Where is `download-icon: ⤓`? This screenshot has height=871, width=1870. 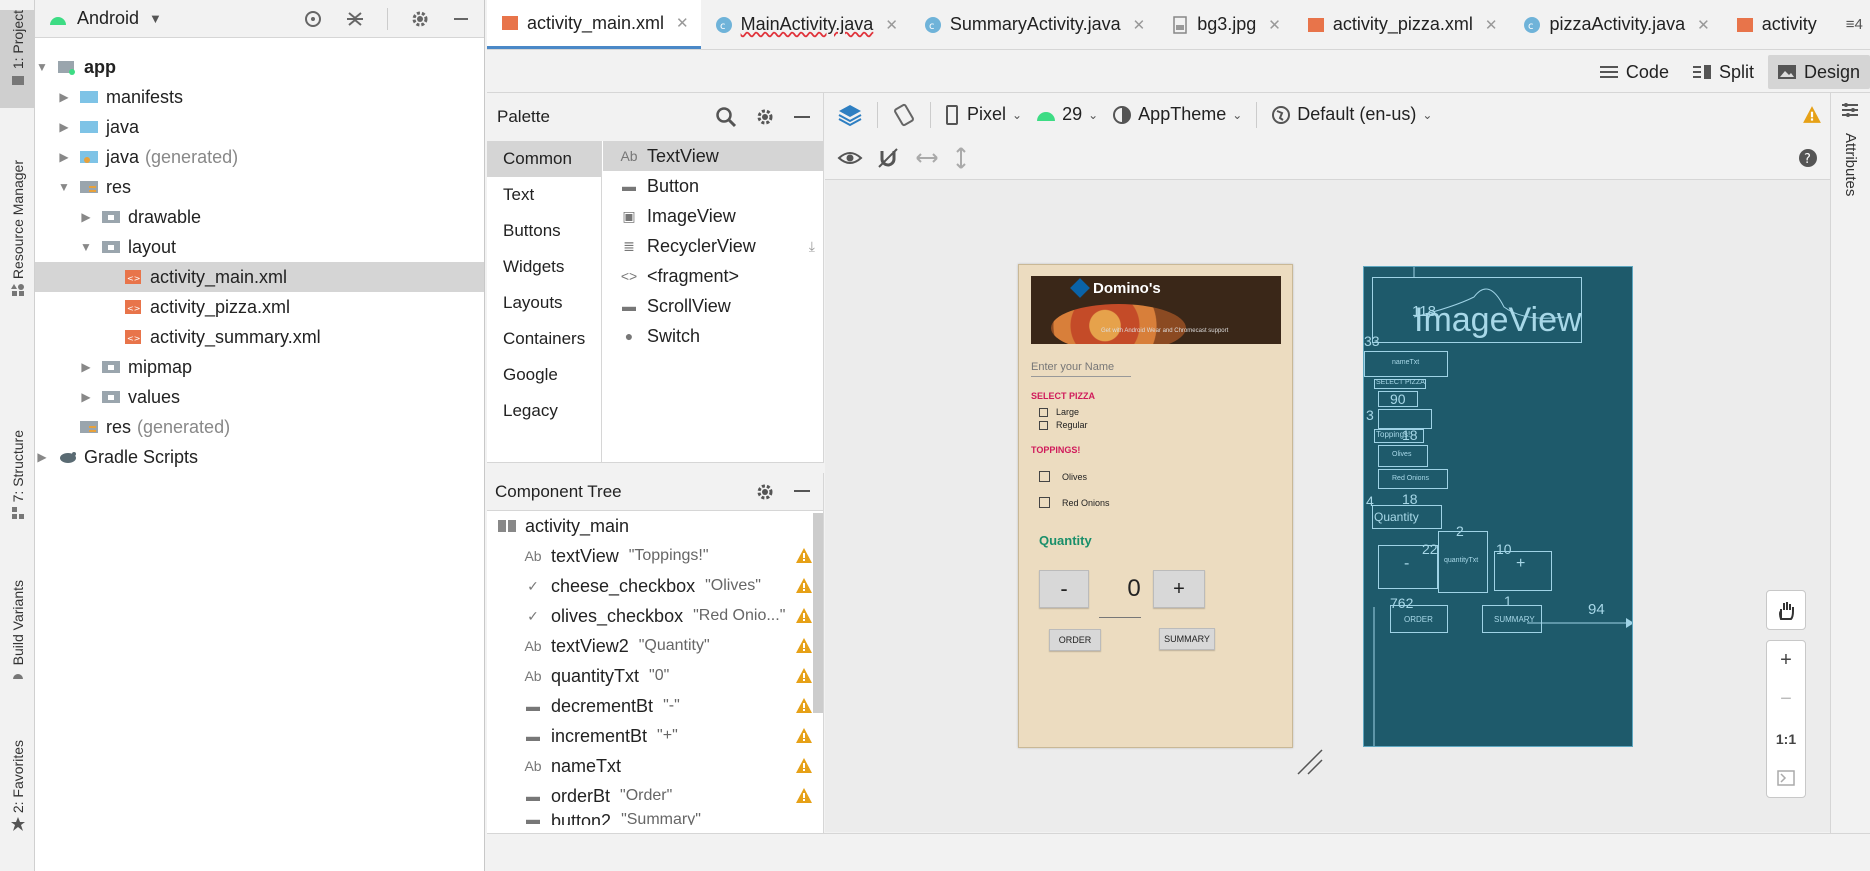 download-icon: ⤓ is located at coordinates (812, 246).